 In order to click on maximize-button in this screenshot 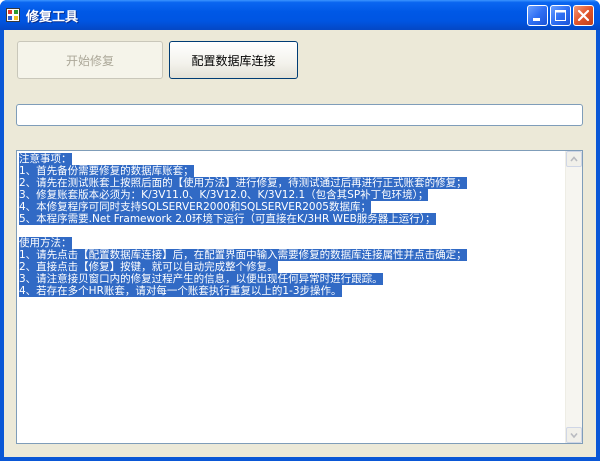, I will do `click(560, 15)`.